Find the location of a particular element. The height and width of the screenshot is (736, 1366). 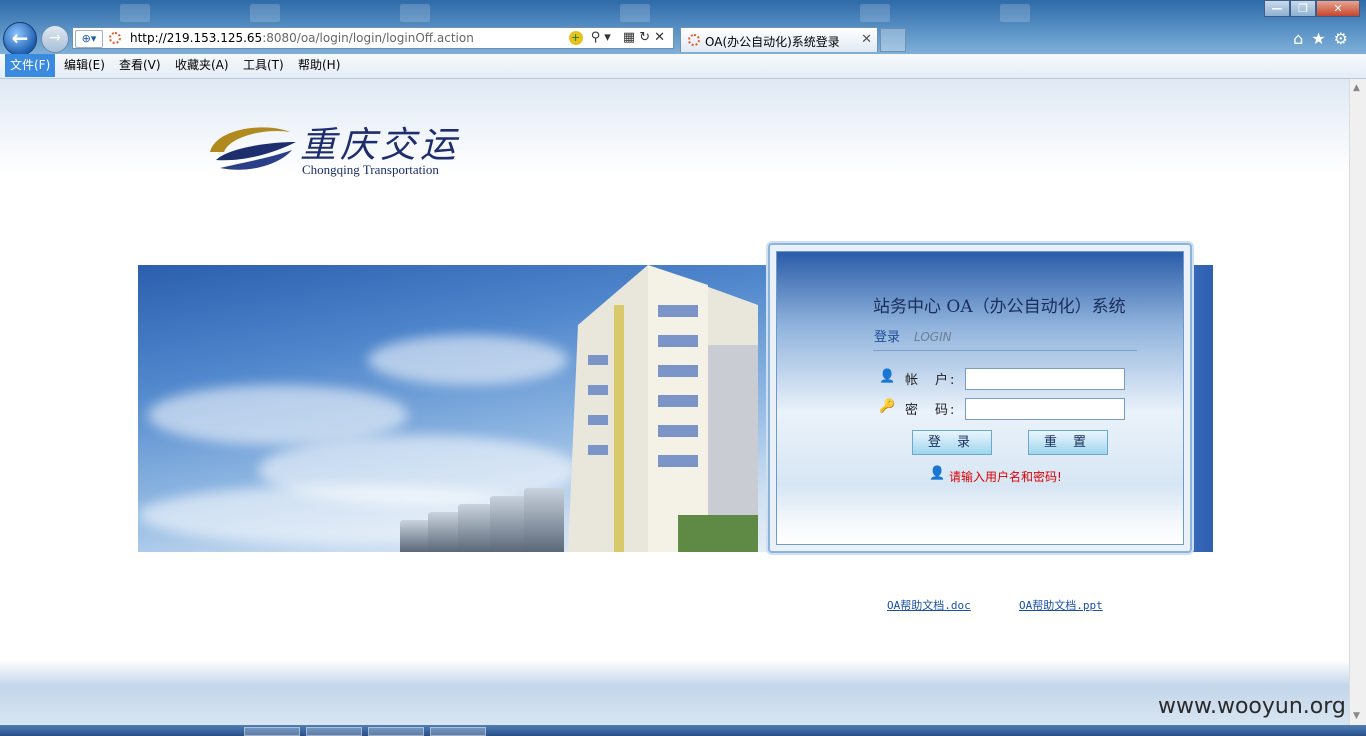

favorites-star-icon: ★ is located at coordinates (1322, 38).